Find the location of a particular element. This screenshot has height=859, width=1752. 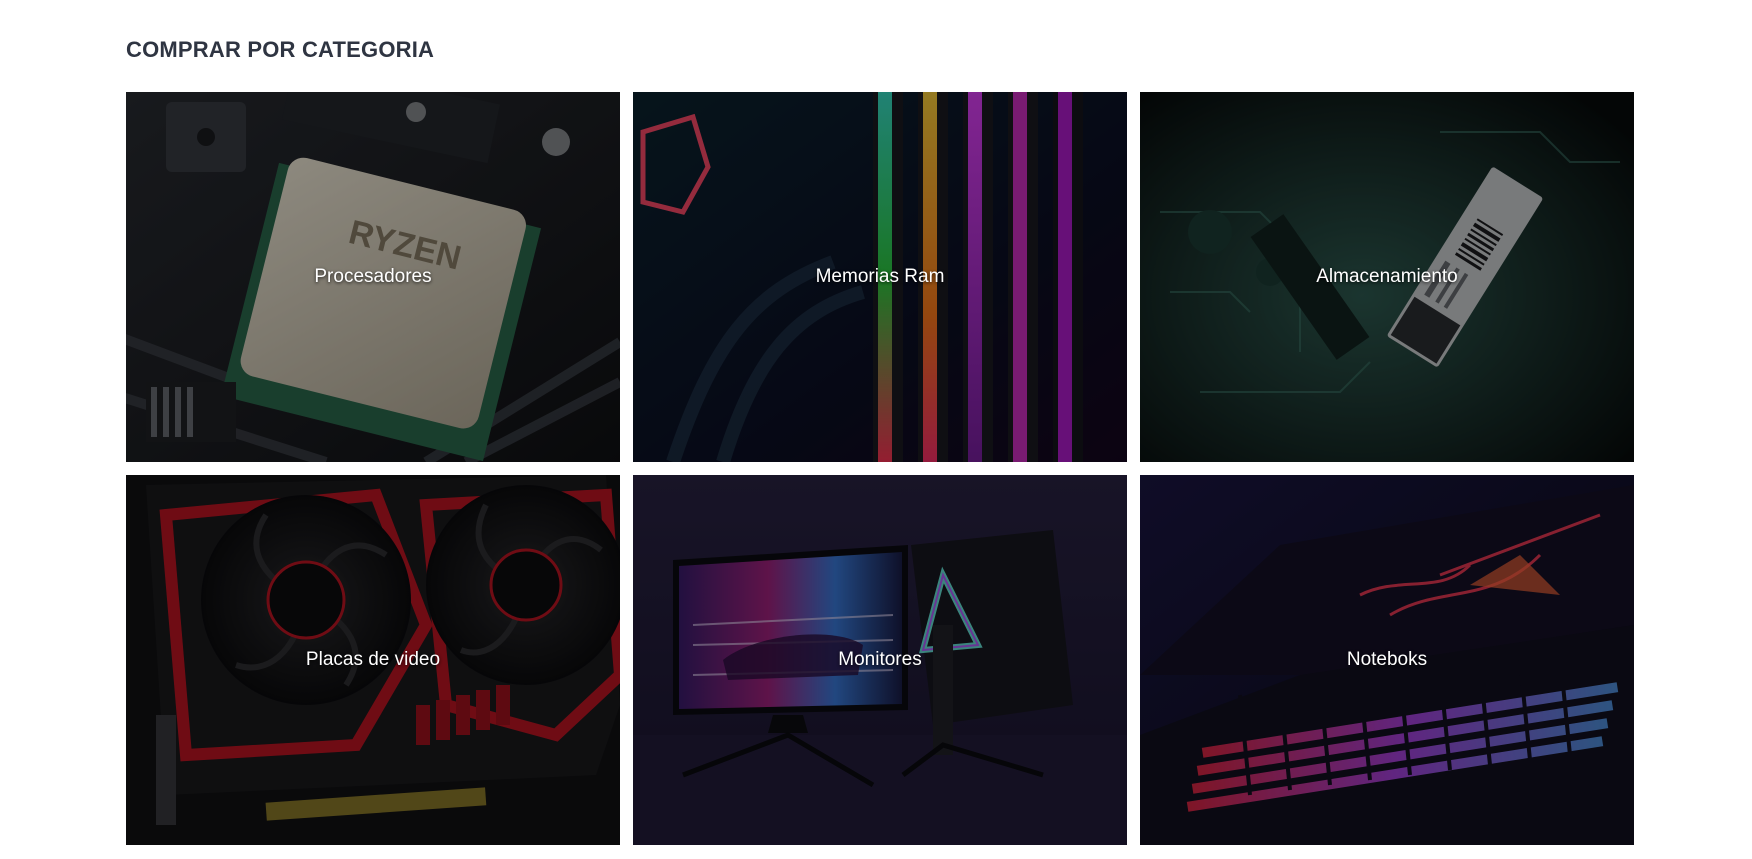

category-card-memorias-ram: Memorias Ram is located at coordinates (880, 277).